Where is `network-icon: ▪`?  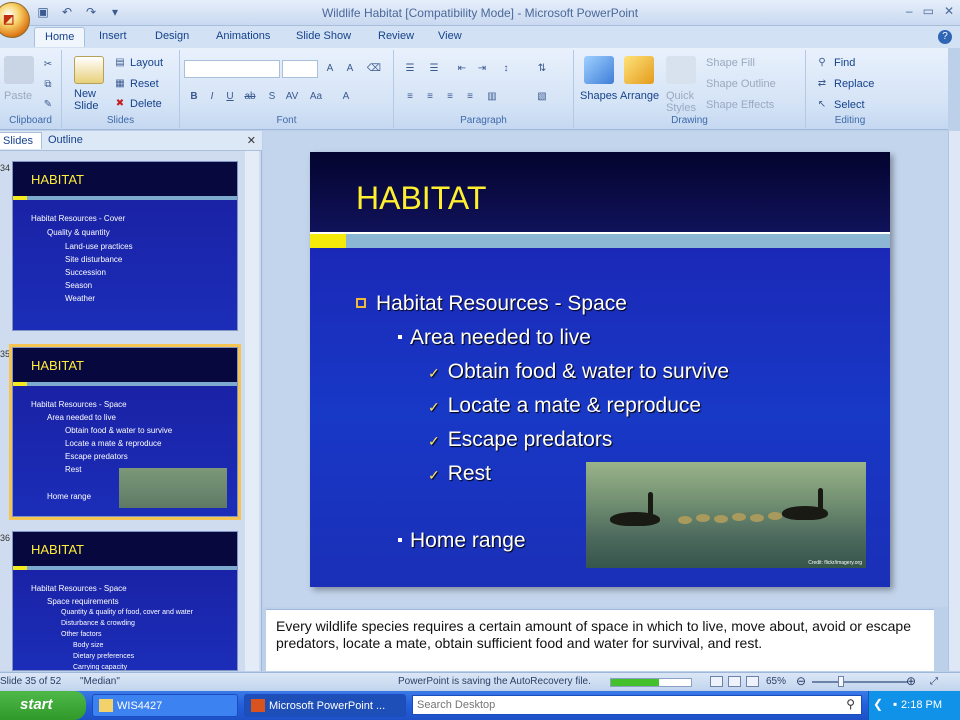
network-icon: ▪ is located at coordinates (895, 704).